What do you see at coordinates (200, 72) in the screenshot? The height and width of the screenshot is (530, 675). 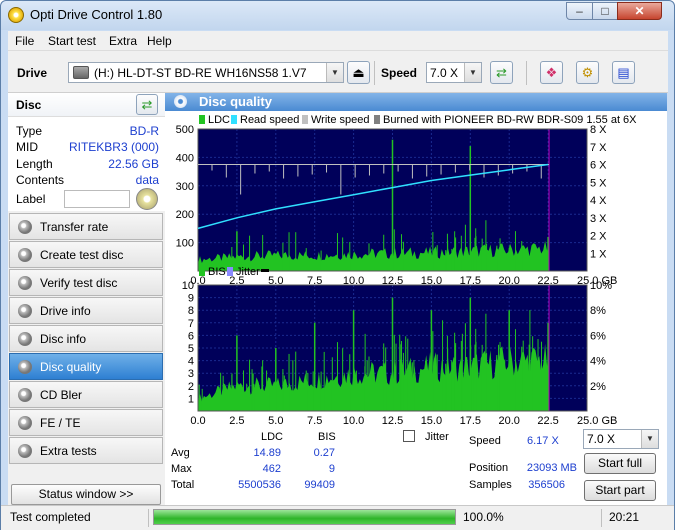 I see `drive-select-value: (H:) HL-DT-ST BD-RE WH16NS58 1.V7` at bounding box center [200, 72].